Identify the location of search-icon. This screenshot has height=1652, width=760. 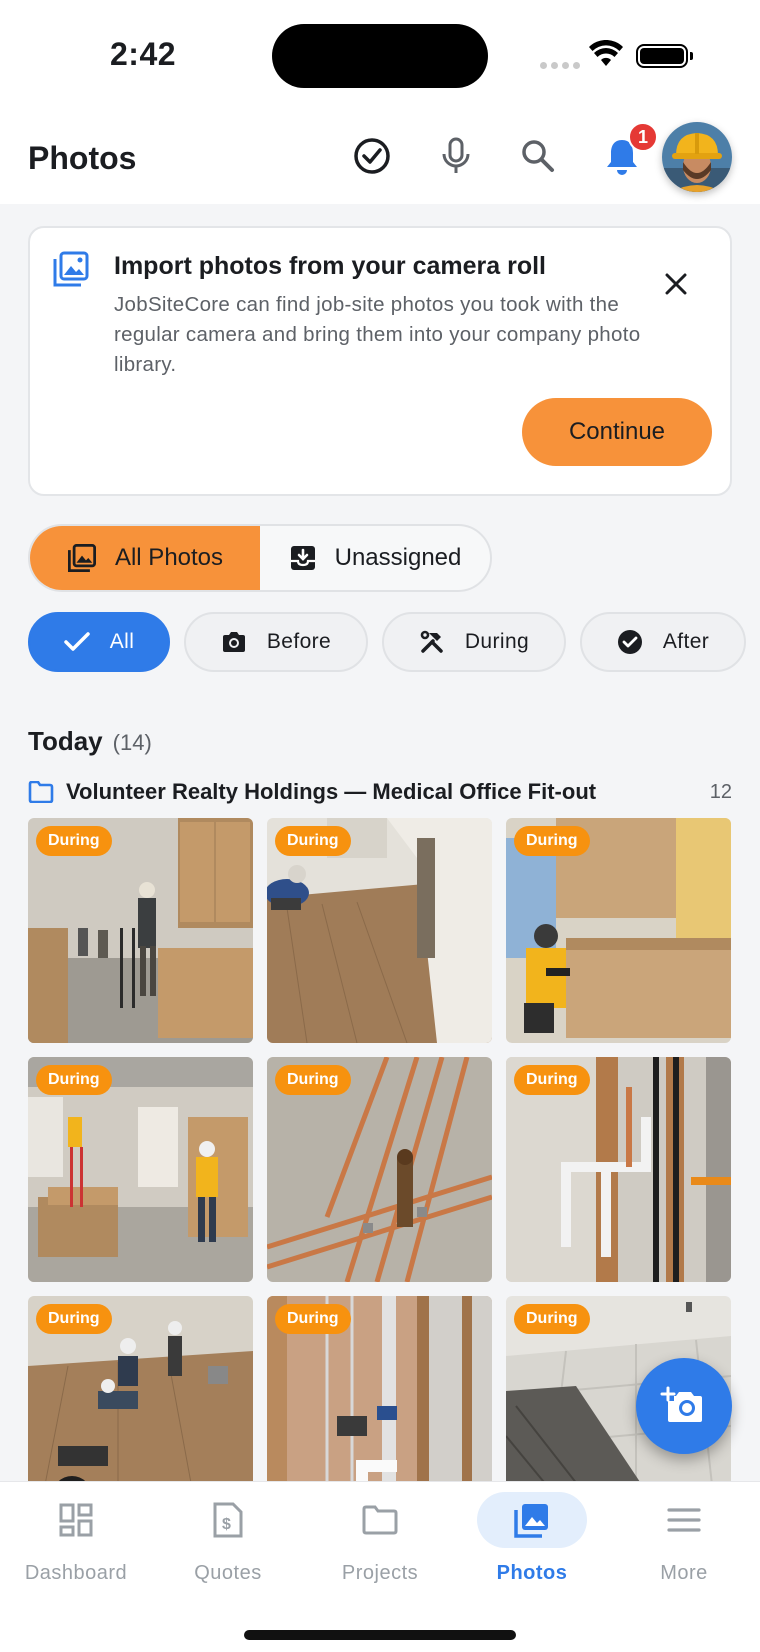
(538, 156).